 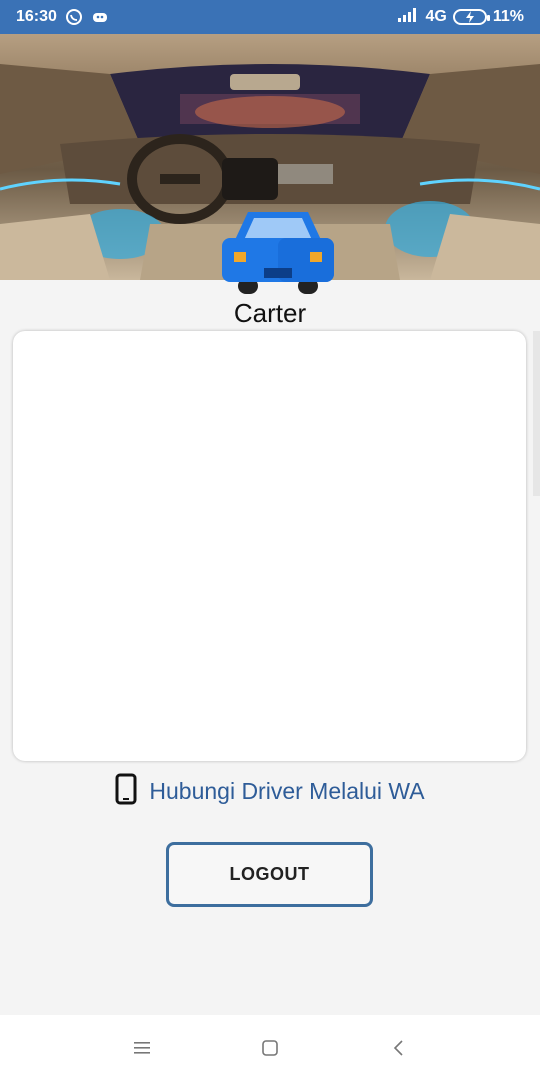 What do you see at coordinates (74, 17) in the screenshot?
I see `whatsapp-icon` at bounding box center [74, 17].